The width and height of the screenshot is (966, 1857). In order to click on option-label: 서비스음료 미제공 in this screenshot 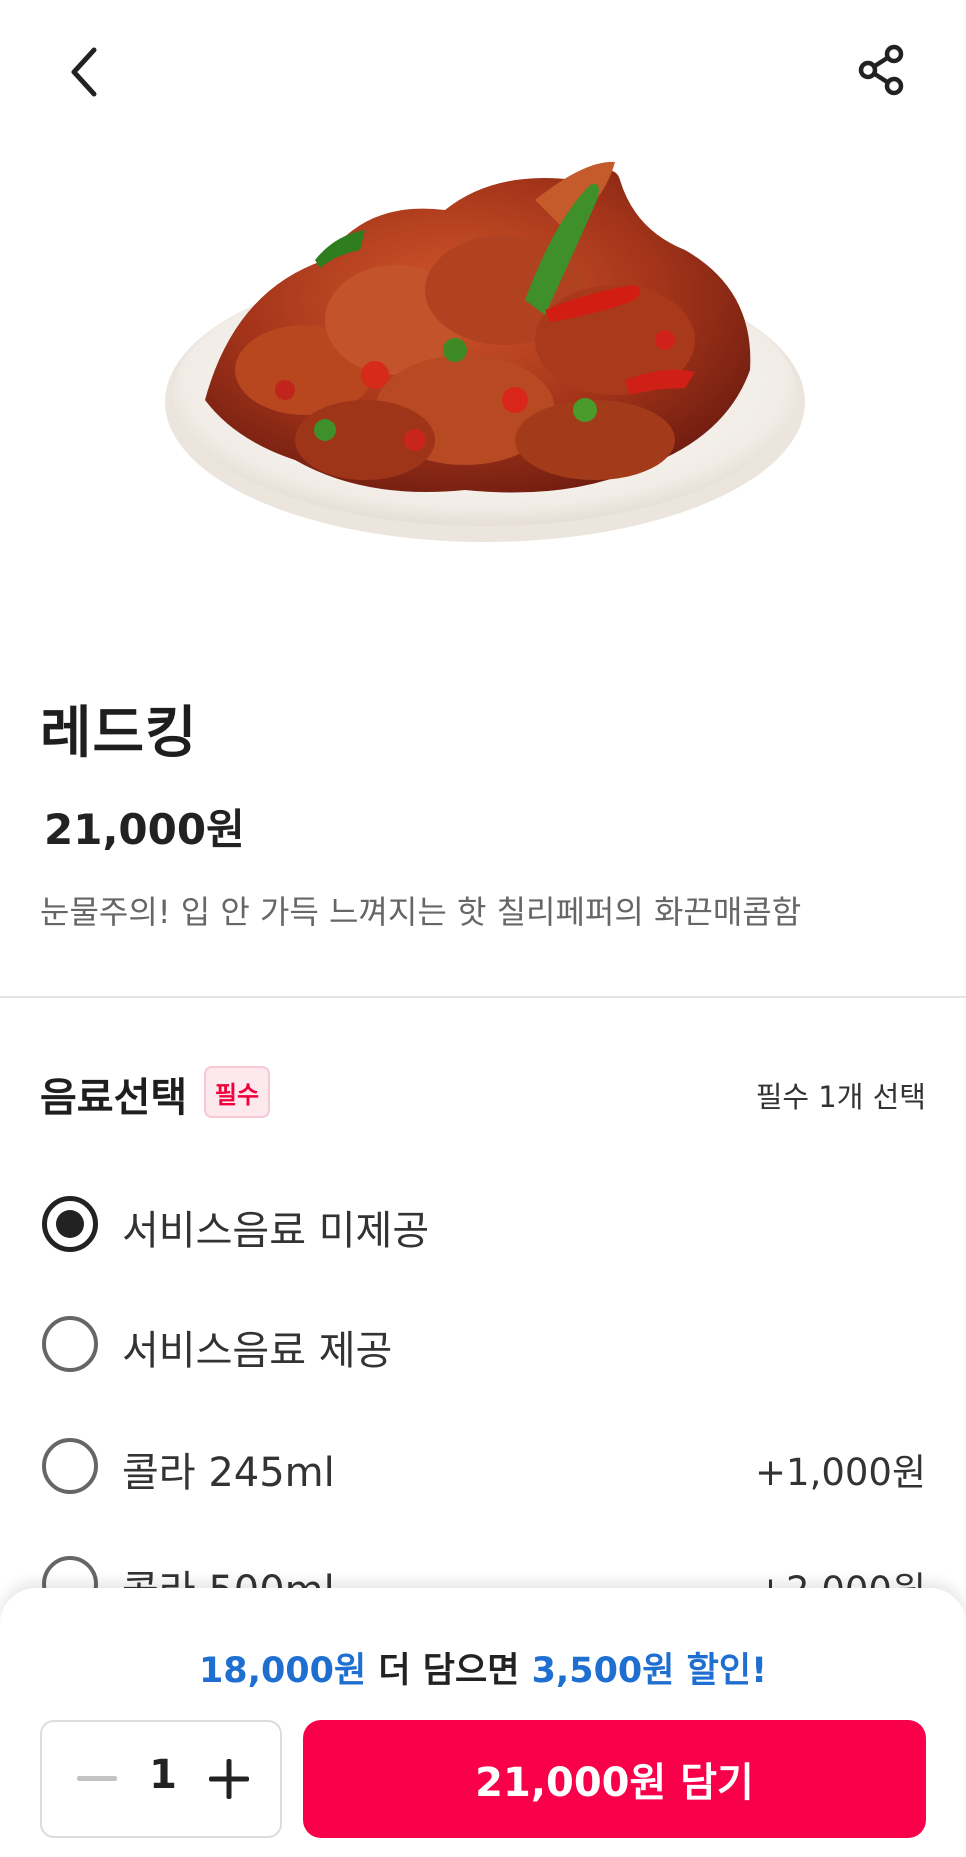, I will do `click(276, 1231)`.